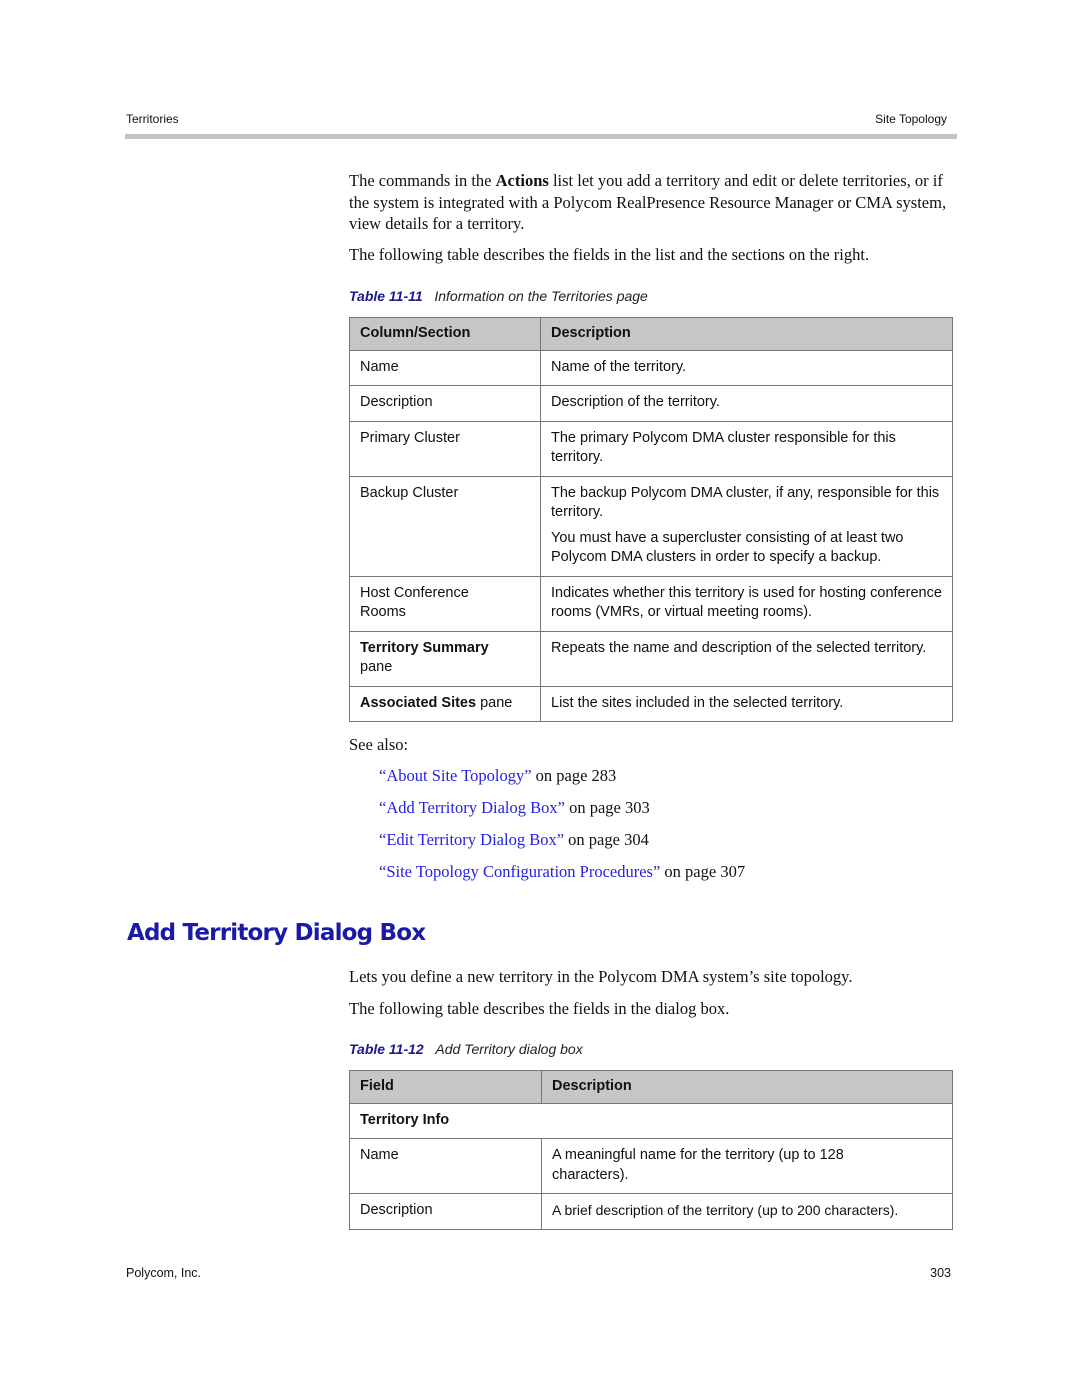  I want to click on table-number: Table 11-11, so click(386, 296).